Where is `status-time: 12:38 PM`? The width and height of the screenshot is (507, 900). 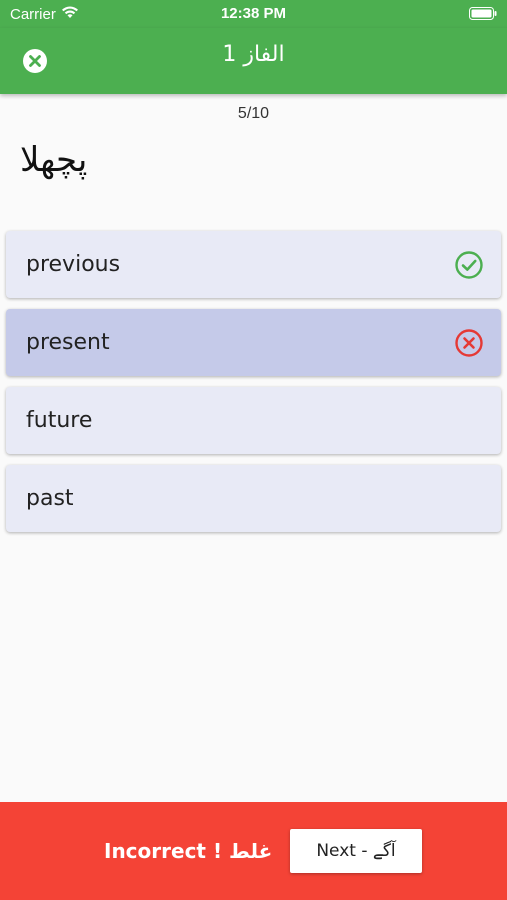
status-time: 12:38 PM is located at coordinates (253, 13).